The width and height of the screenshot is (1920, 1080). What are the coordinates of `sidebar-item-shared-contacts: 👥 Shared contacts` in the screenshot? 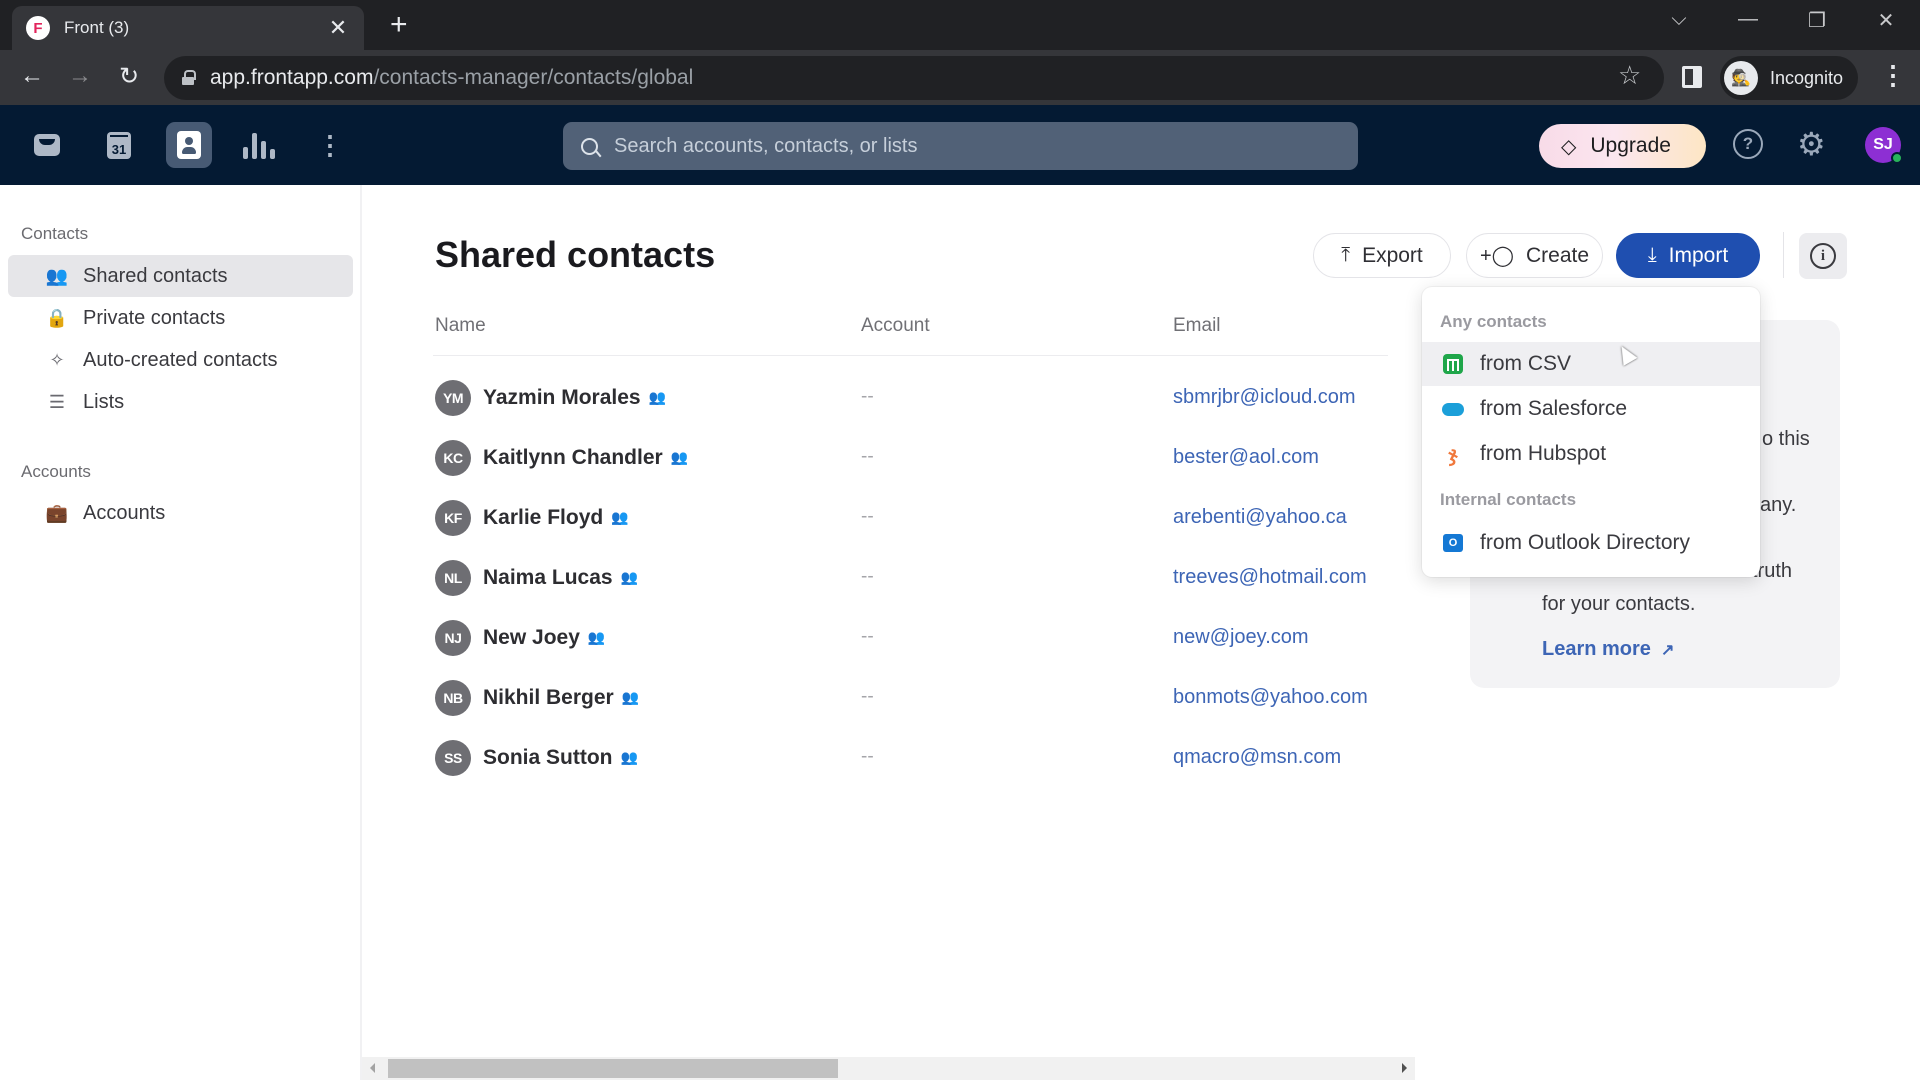 It's located at (180, 276).